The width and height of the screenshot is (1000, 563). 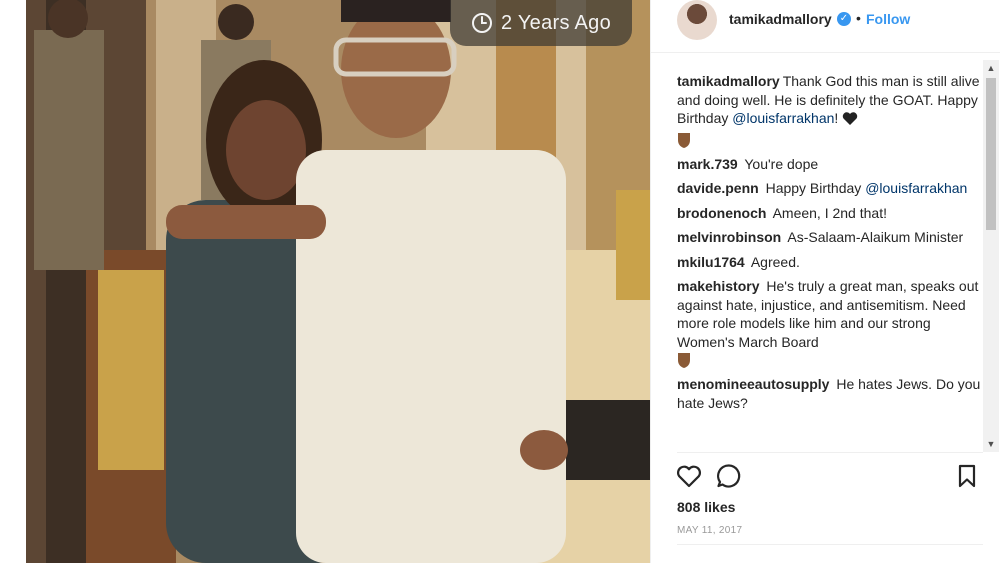 What do you see at coordinates (991, 444) in the screenshot?
I see `scroll-down-arrow-icon: ▼` at bounding box center [991, 444].